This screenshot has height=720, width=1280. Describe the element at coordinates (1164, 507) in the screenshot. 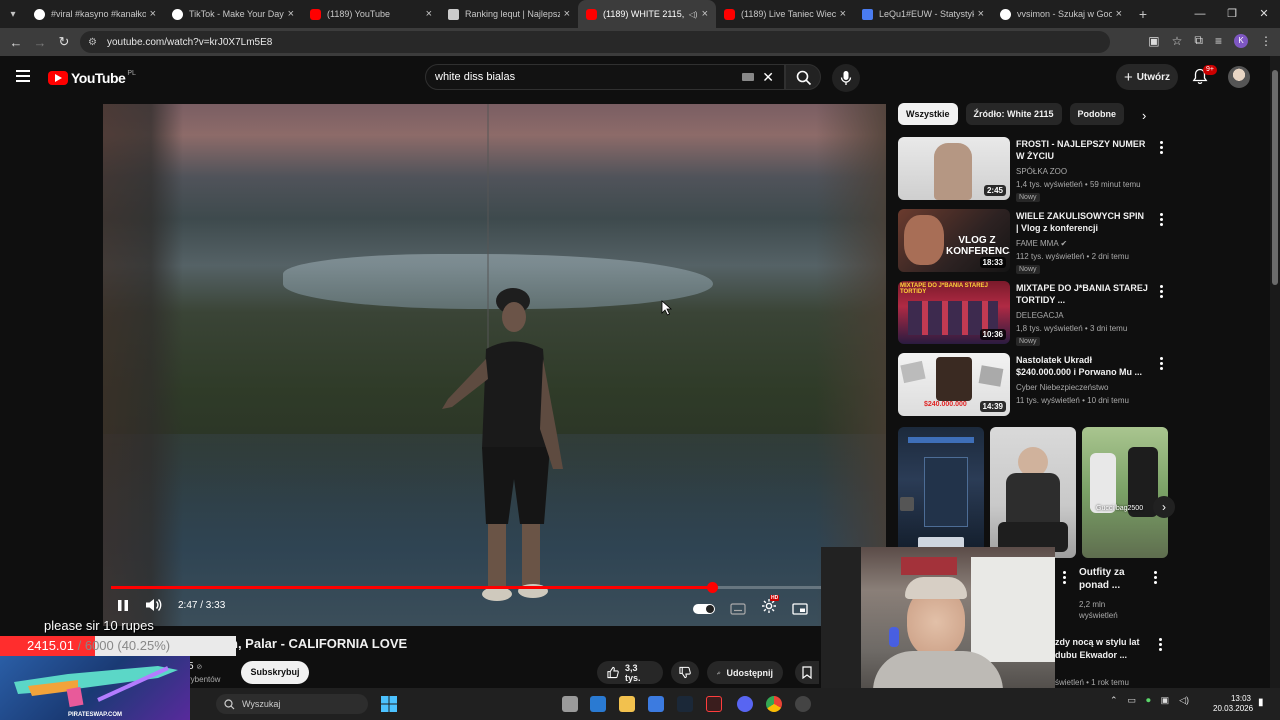

I see `shorts-next-arrow-icon: ›` at that location.